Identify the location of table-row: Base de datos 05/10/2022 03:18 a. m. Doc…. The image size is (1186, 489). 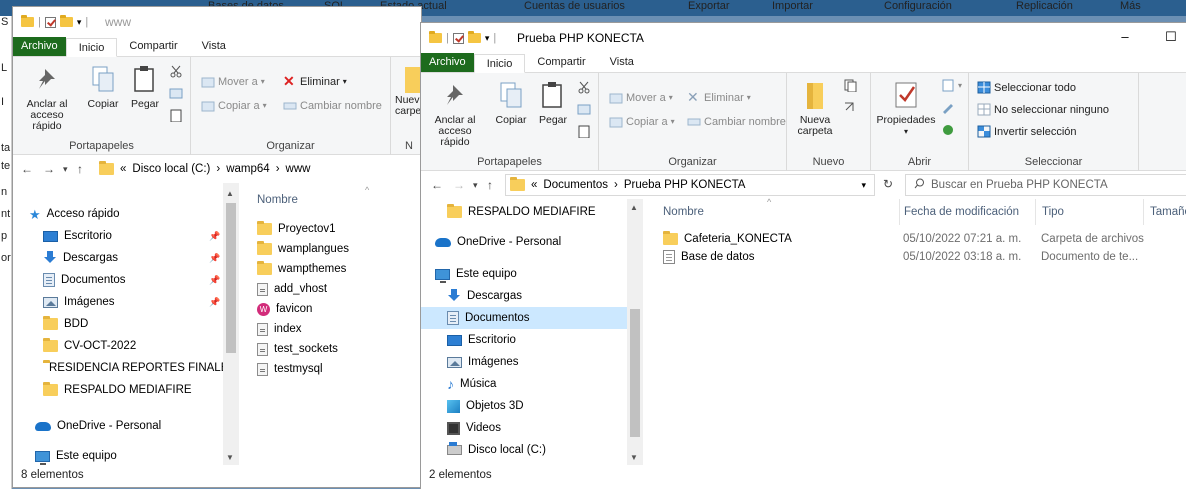
(924, 257).